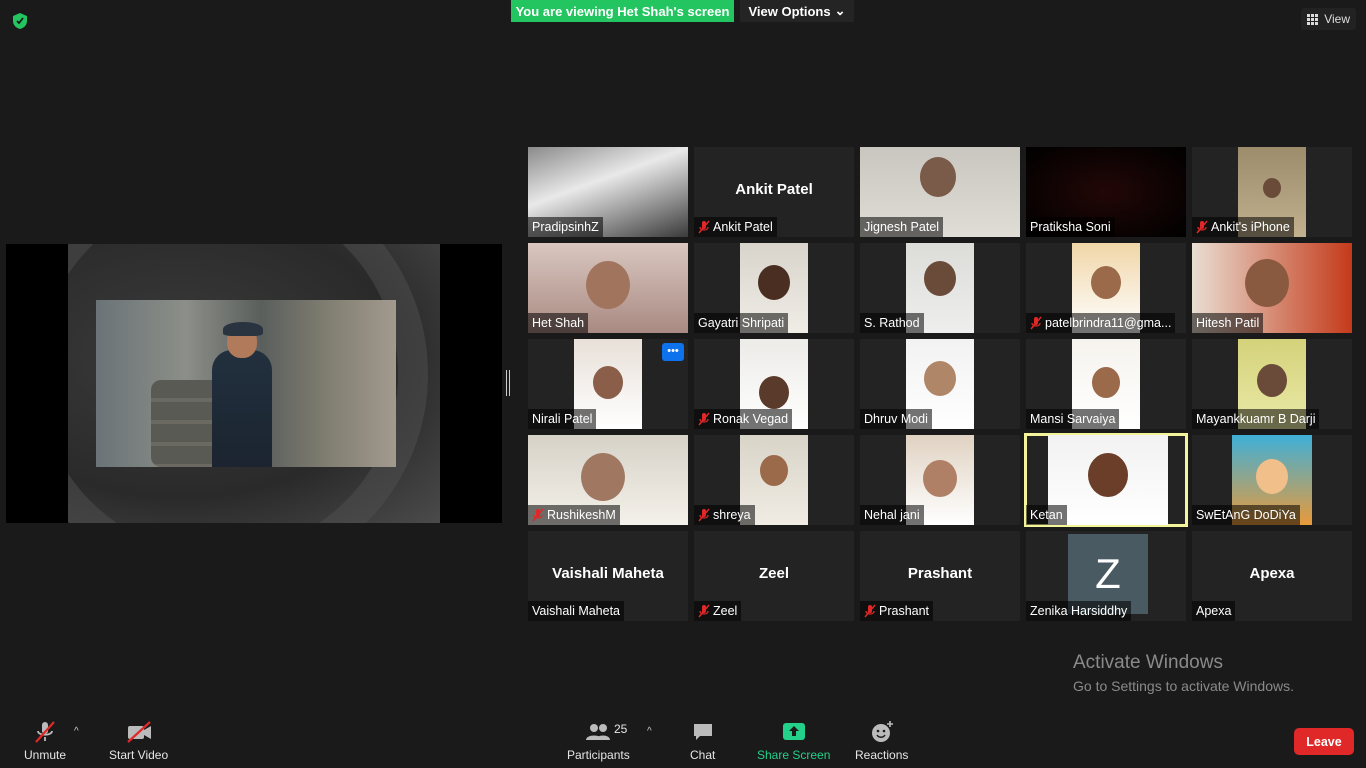 The height and width of the screenshot is (768, 1366). I want to click on shared-screen-desktop, so click(254, 383).